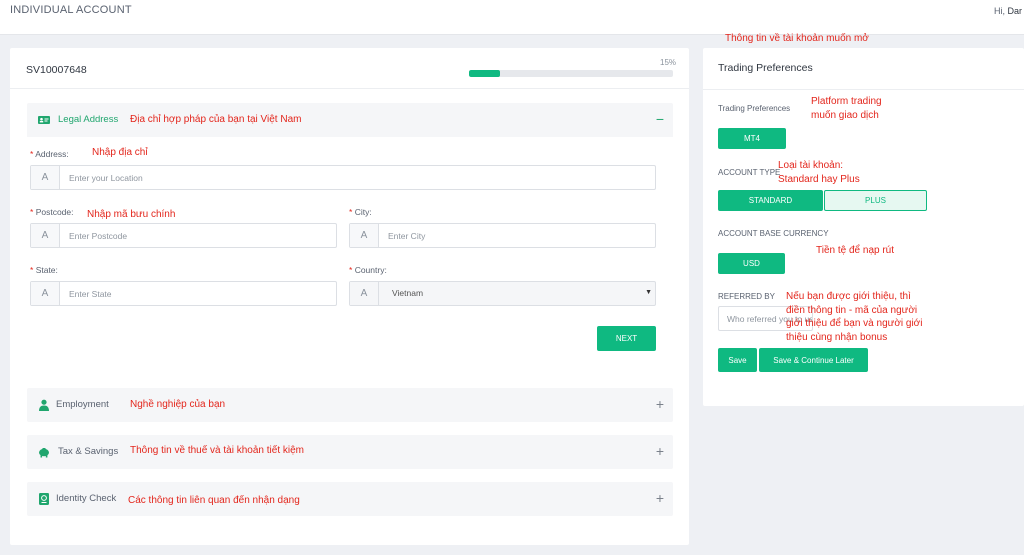 This screenshot has height=555, width=1024. What do you see at coordinates (354, 177) in the screenshot?
I see `address-input` at bounding box center [354, 177].